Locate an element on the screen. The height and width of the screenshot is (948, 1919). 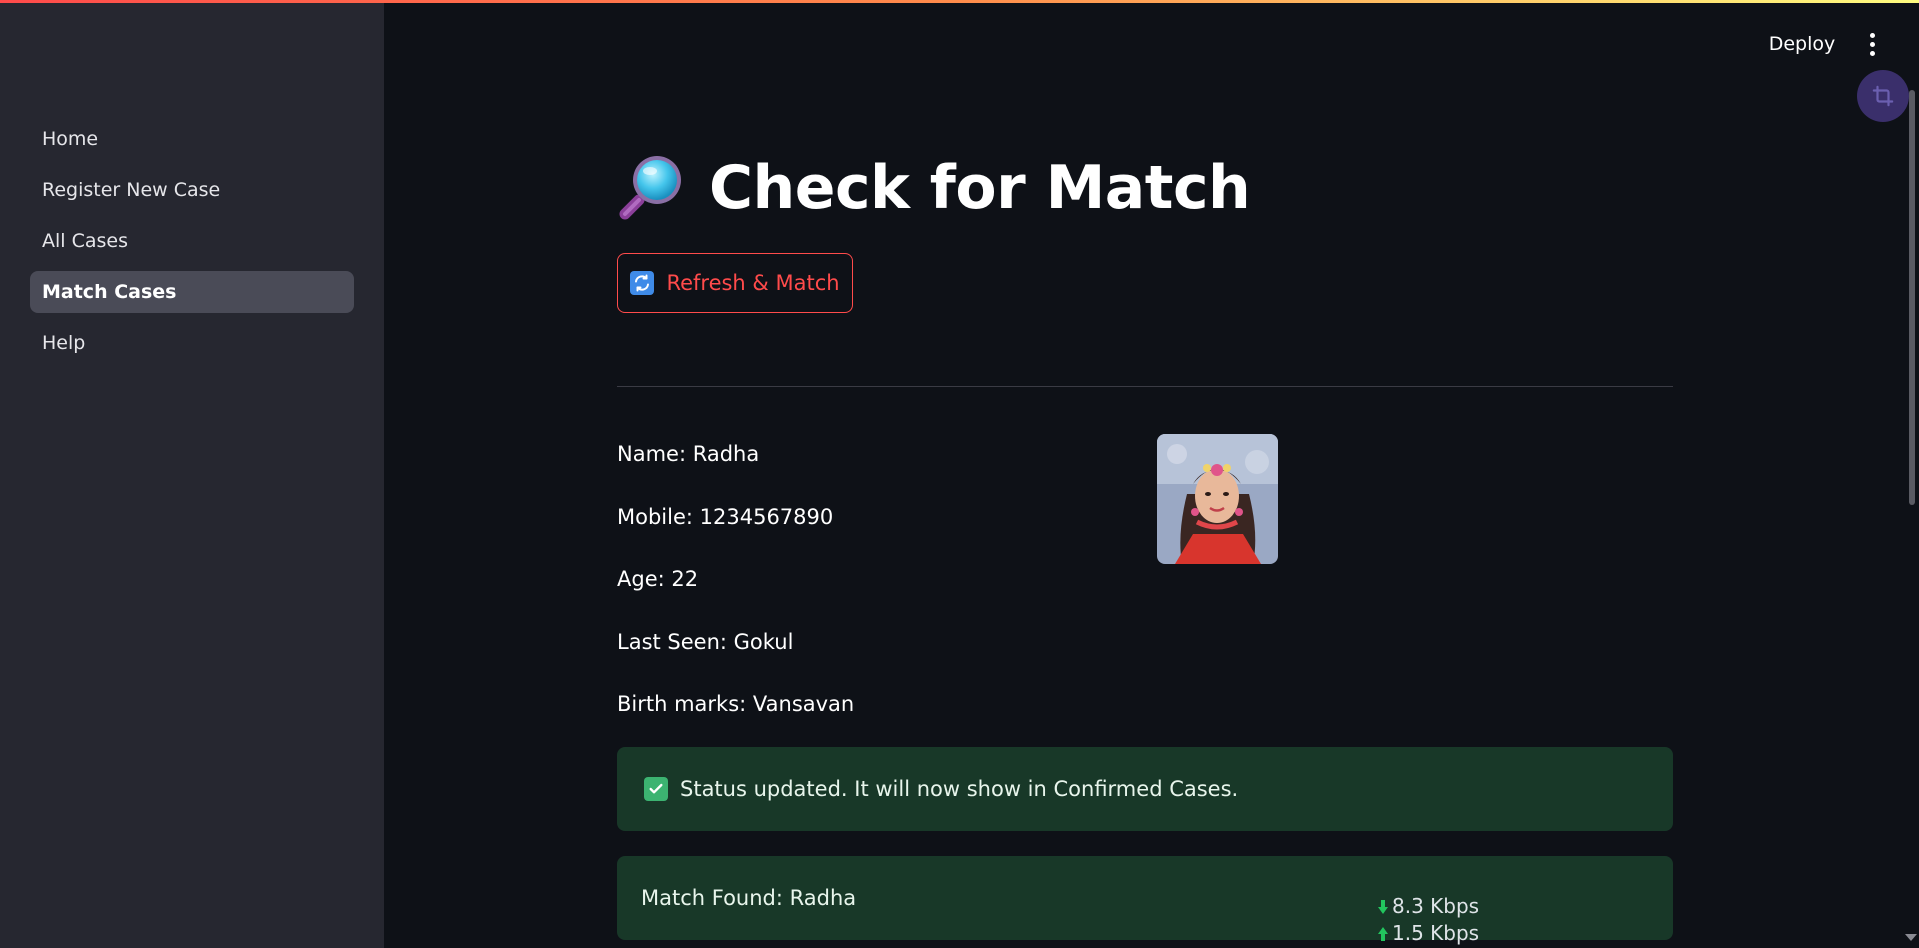
upload-arrow-icon is located at coordinates (1383, 933).